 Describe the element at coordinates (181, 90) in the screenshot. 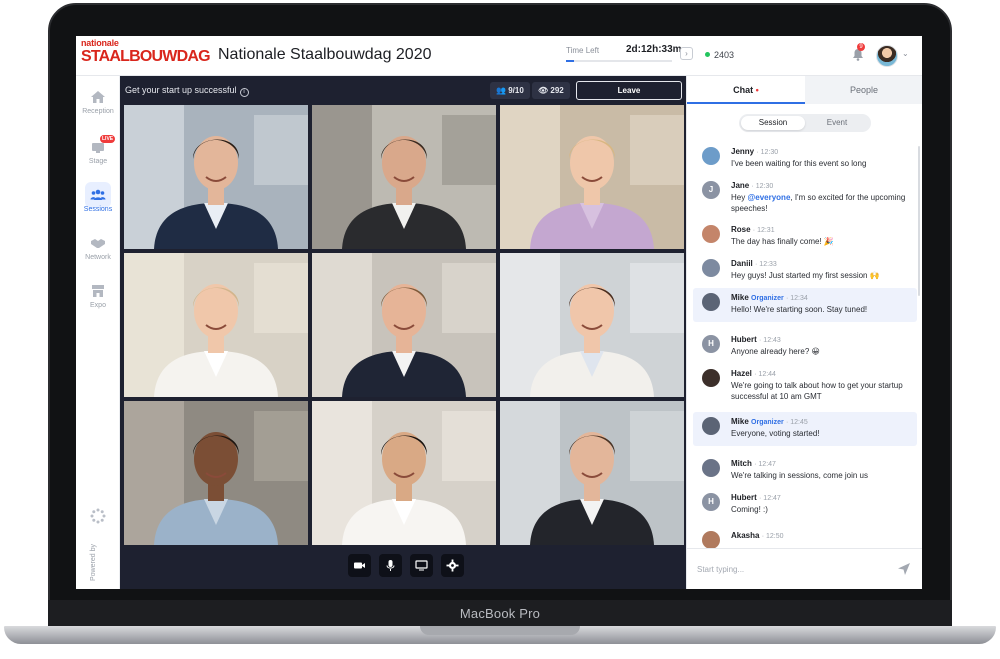

I see `session-title-text: Get your start up successful` at that location.